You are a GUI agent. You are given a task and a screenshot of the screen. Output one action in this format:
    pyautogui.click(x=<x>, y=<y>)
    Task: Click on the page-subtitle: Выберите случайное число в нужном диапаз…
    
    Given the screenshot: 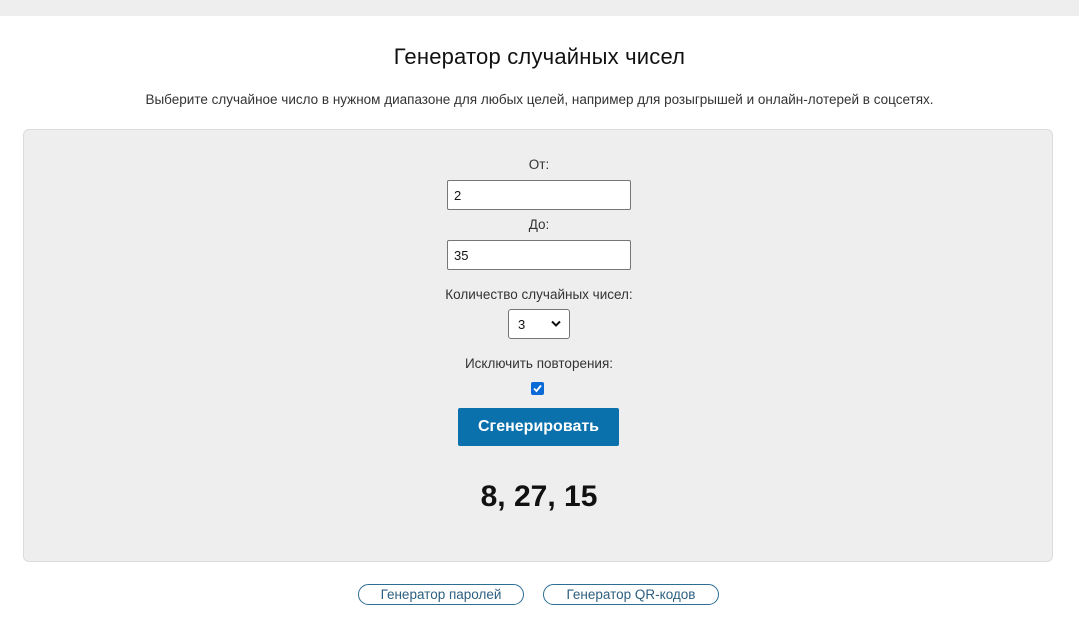 What is the action you would take?
    pyautogui.click(x=539, y=99)
    